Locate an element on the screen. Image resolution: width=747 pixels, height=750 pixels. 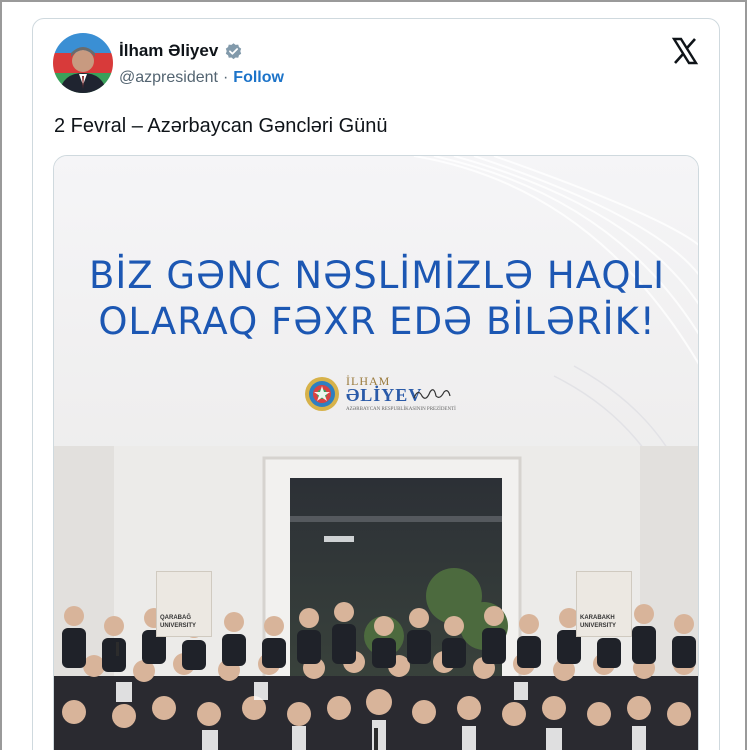
logo-name-bottom: ƏLİYEV is located at coordinates (384, 395).